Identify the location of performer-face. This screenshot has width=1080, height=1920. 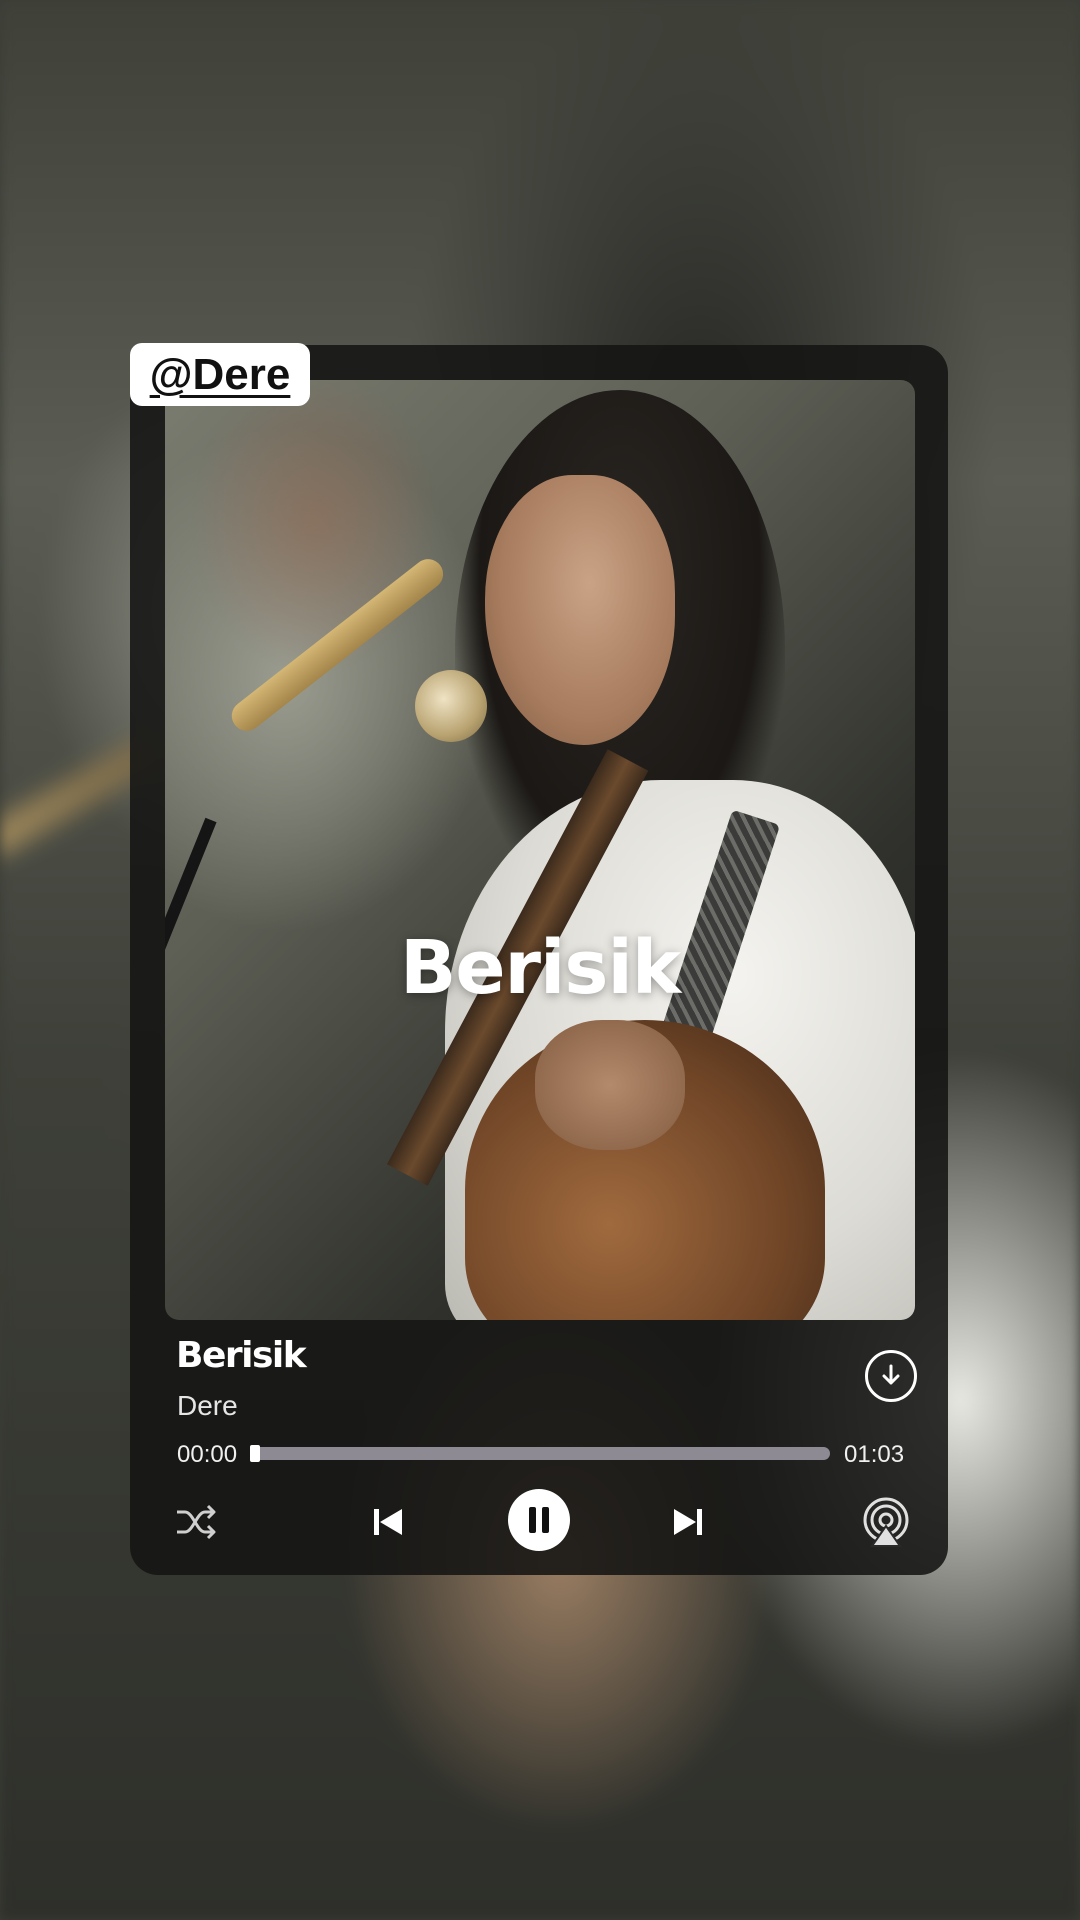
(580, 610).